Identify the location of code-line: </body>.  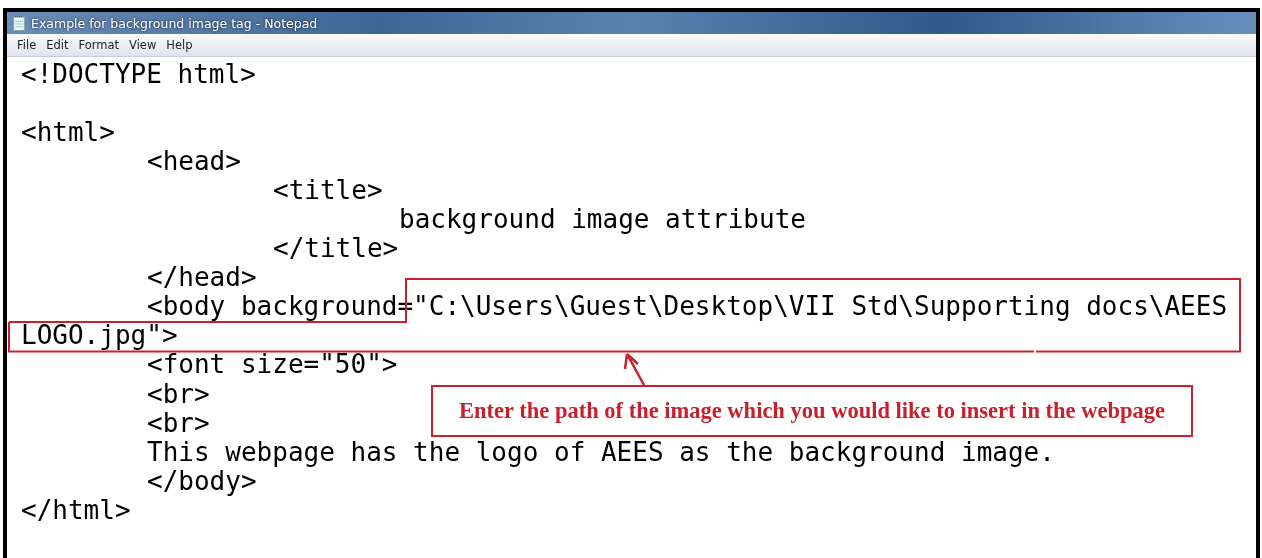
(201, 481).